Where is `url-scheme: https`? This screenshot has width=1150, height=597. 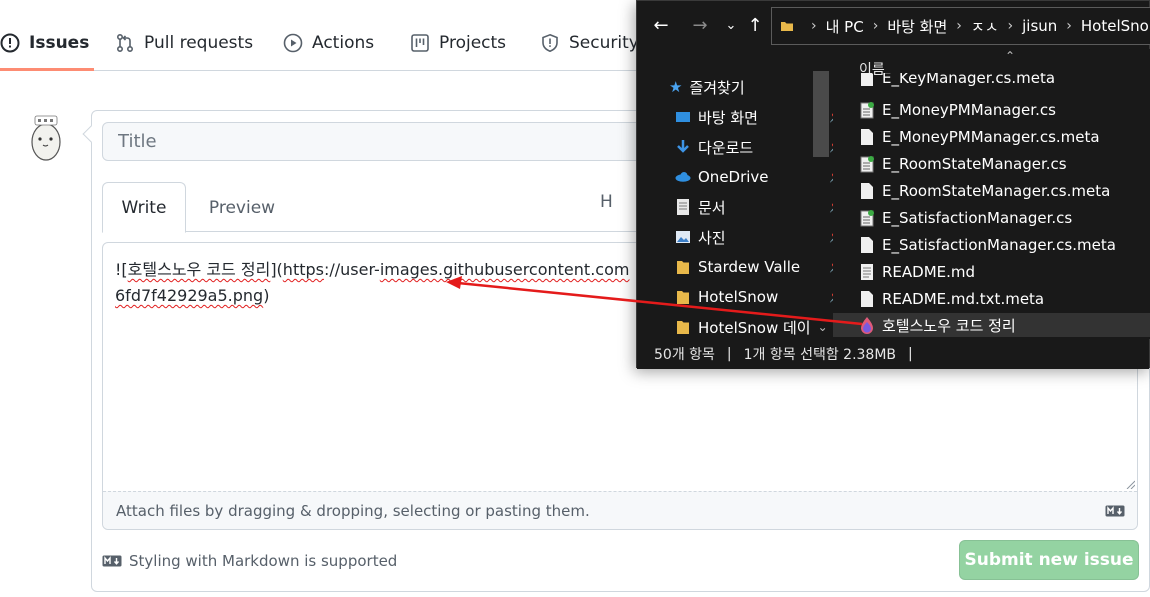 url-scheme: https is located at coordinates (303, 269).